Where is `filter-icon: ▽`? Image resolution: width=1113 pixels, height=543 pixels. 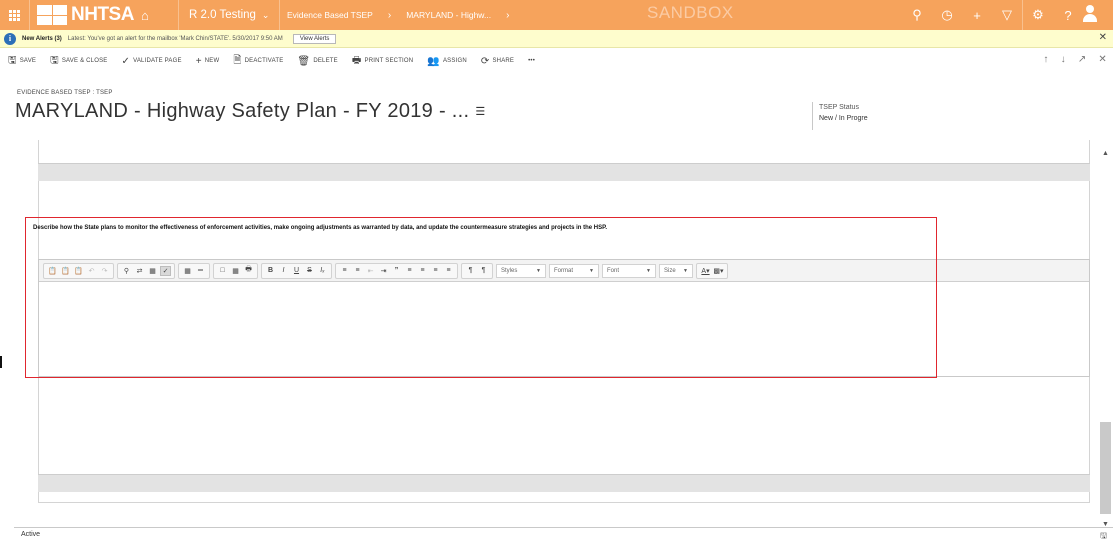 filter-icon: ▽ is located at coordinates (1007, 15).